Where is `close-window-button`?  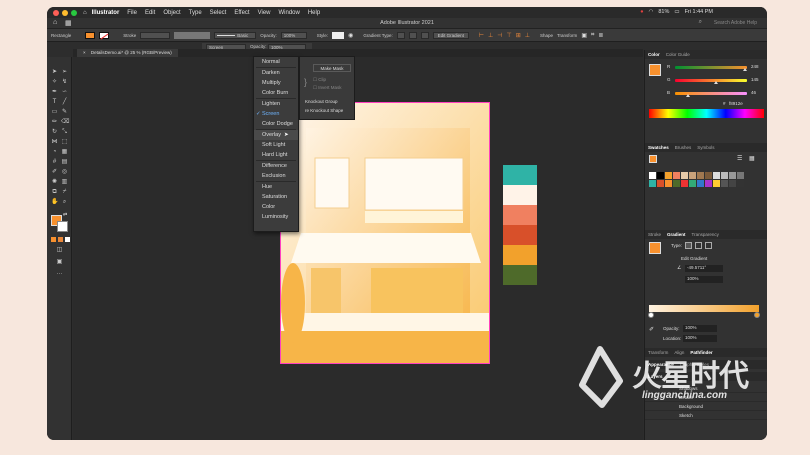 close-window-button is located at coordinates (56, 12).